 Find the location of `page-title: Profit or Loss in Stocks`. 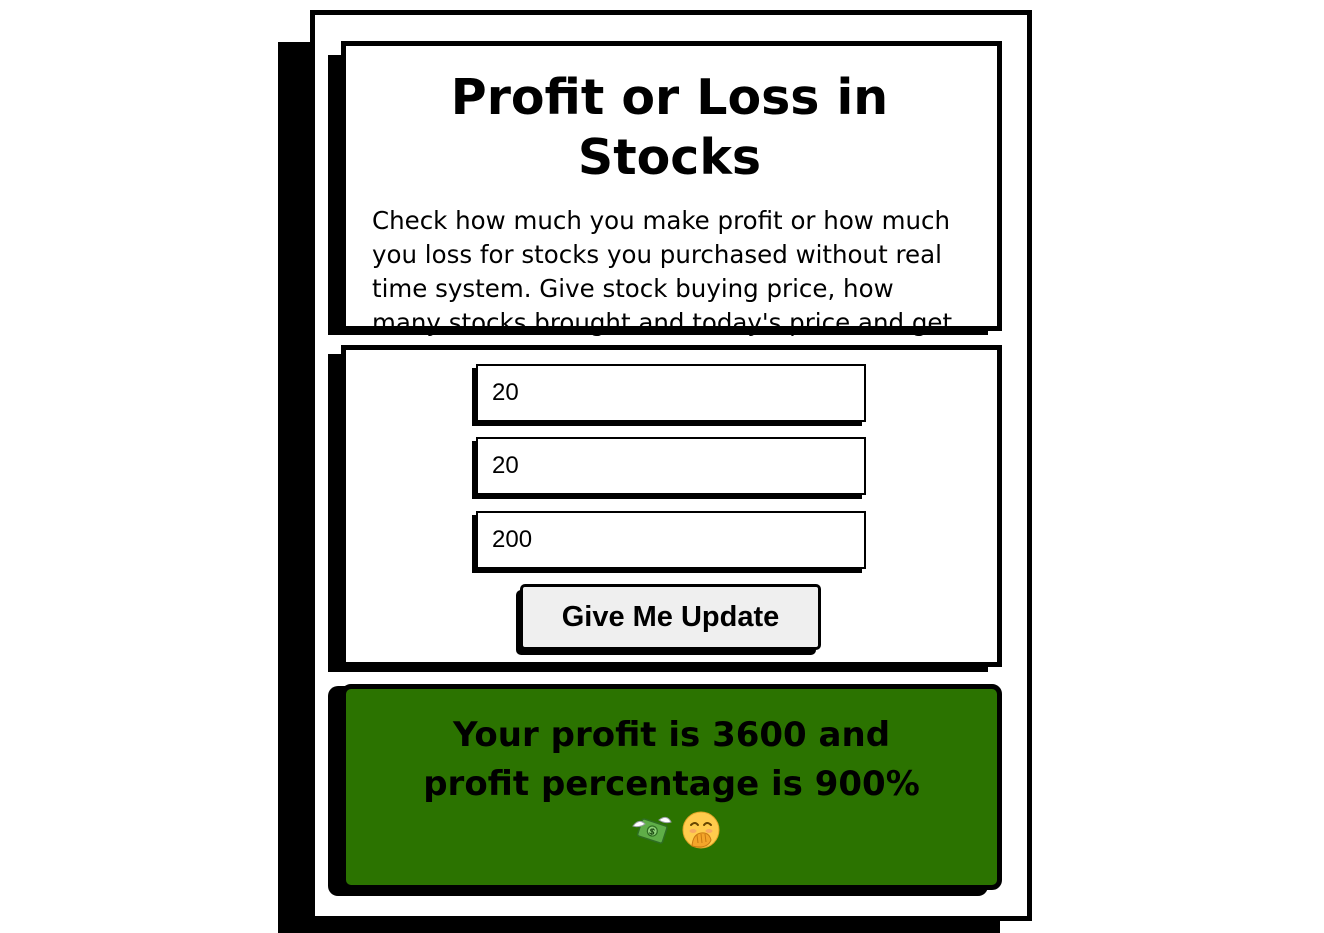

page-title: Profit or Loss in Stocks is located at coordinates (669, 127).